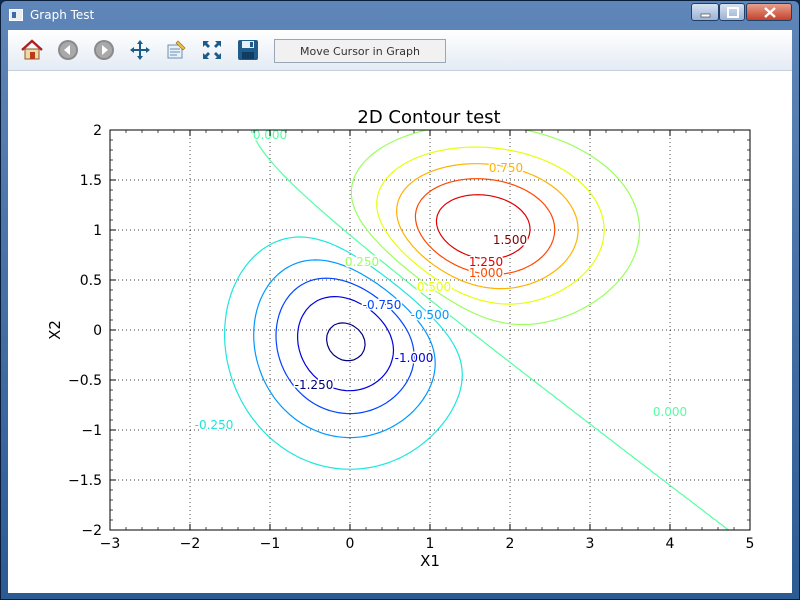  I want to click on minimize-button, so click(705, 12).